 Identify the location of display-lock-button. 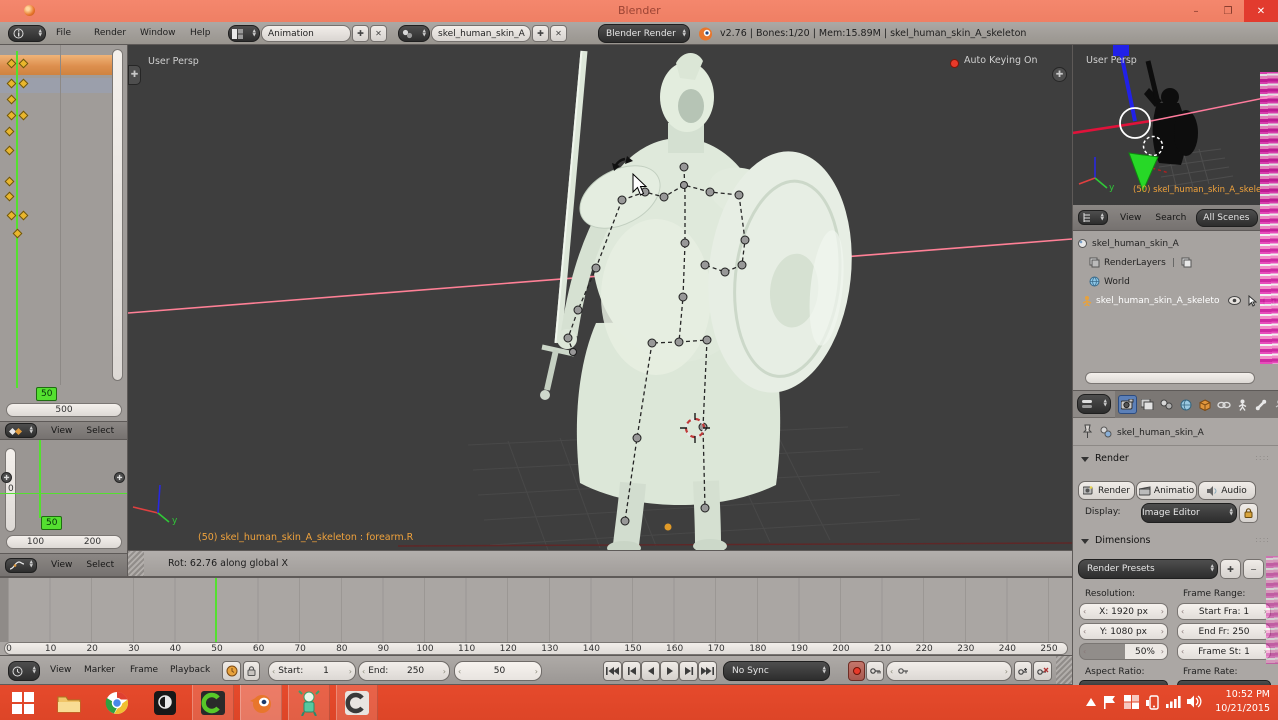
(1248, 513).